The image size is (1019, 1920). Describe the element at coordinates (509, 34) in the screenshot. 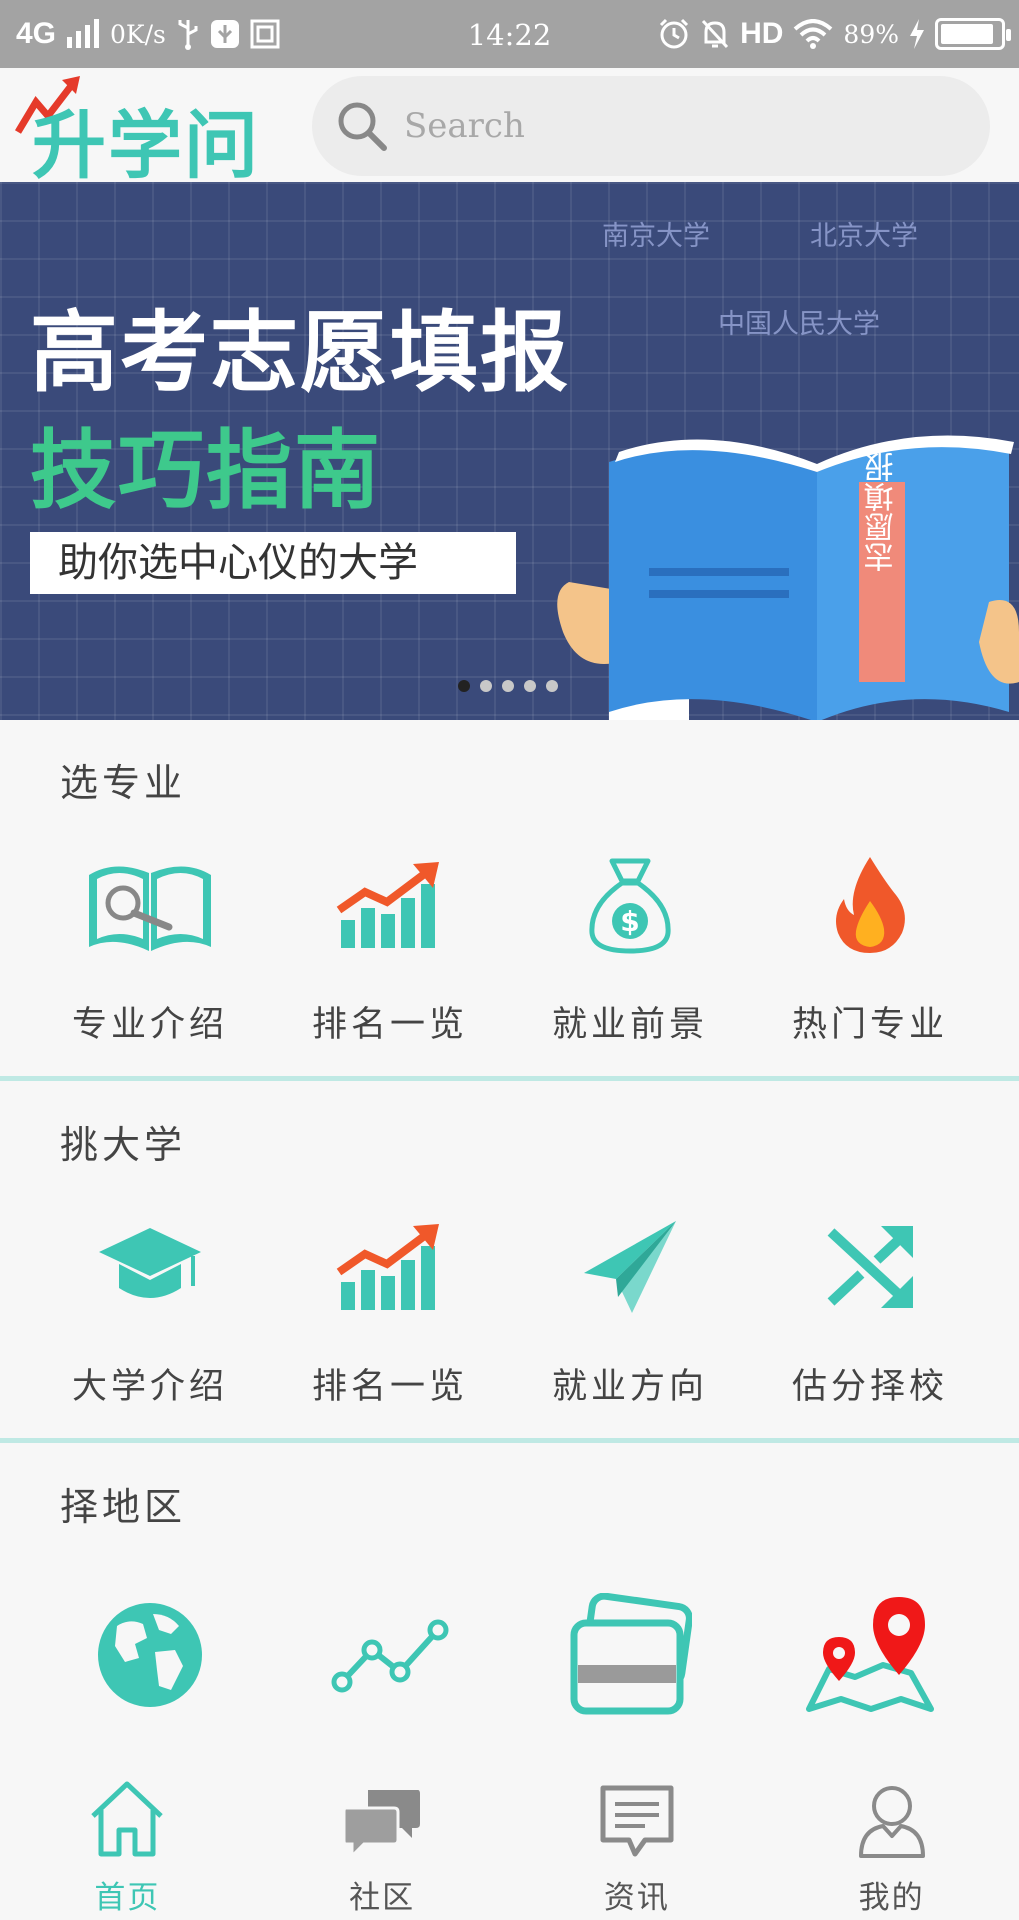

I see `status-bar: 4G 0K/s 14:22 HD 89%` at that location.